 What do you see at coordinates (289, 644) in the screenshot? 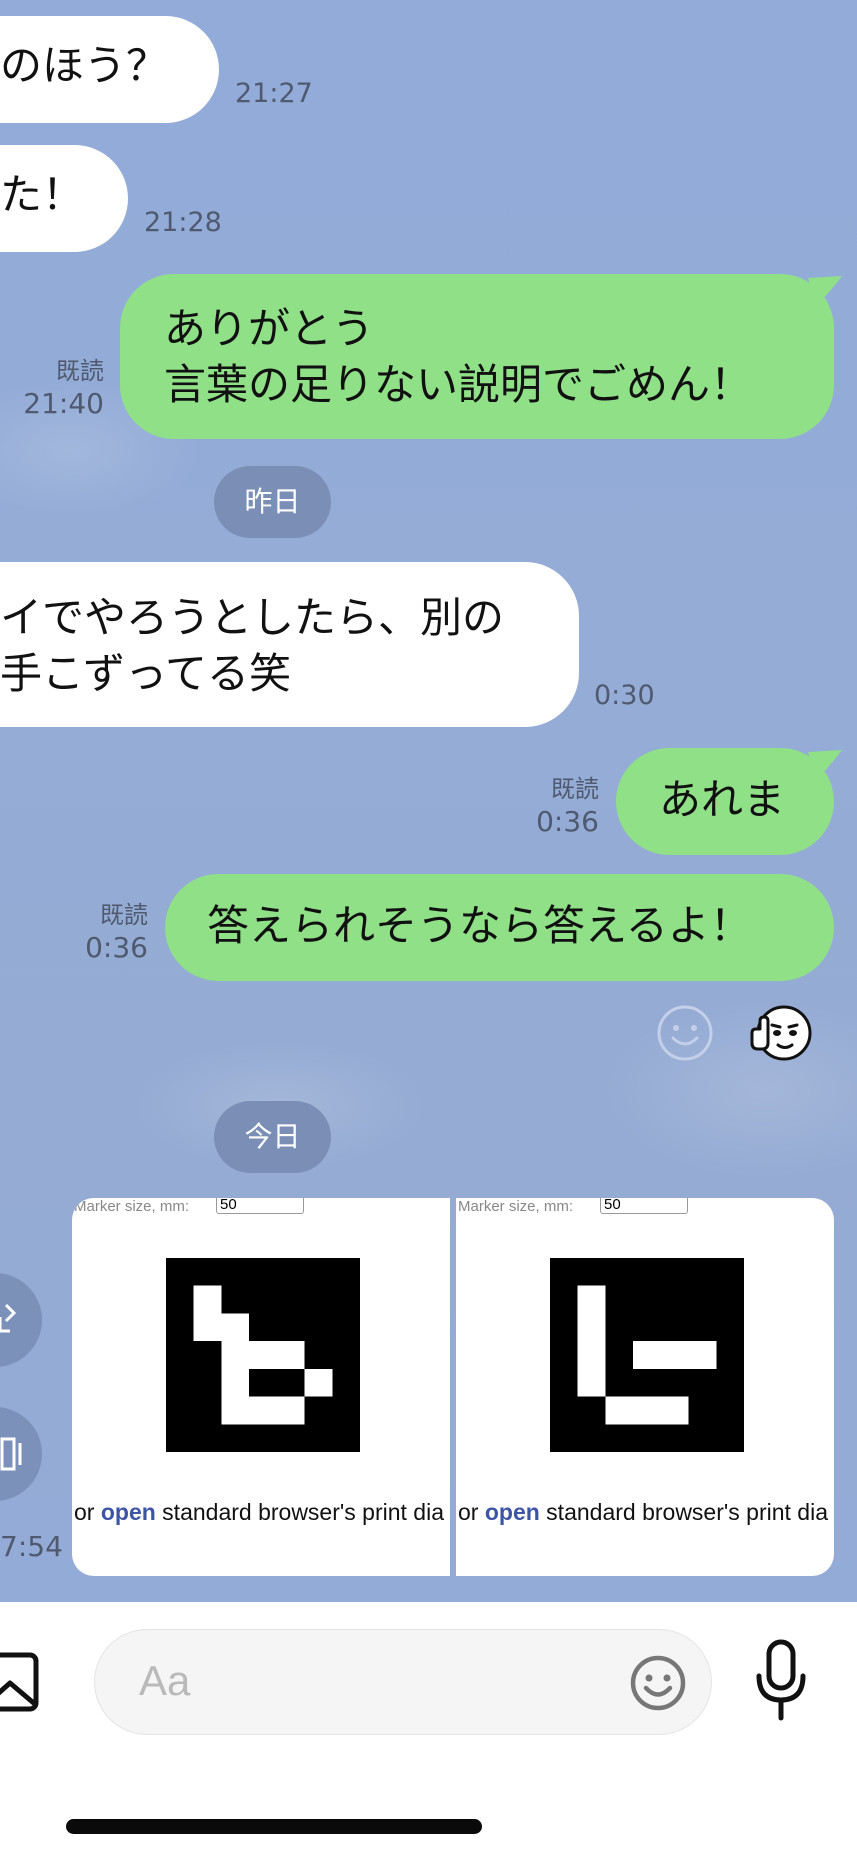
I see `message-bubble-incoming: イでやろうとしたら、別の 手こずってる笑` at bounding box center [289, 644].